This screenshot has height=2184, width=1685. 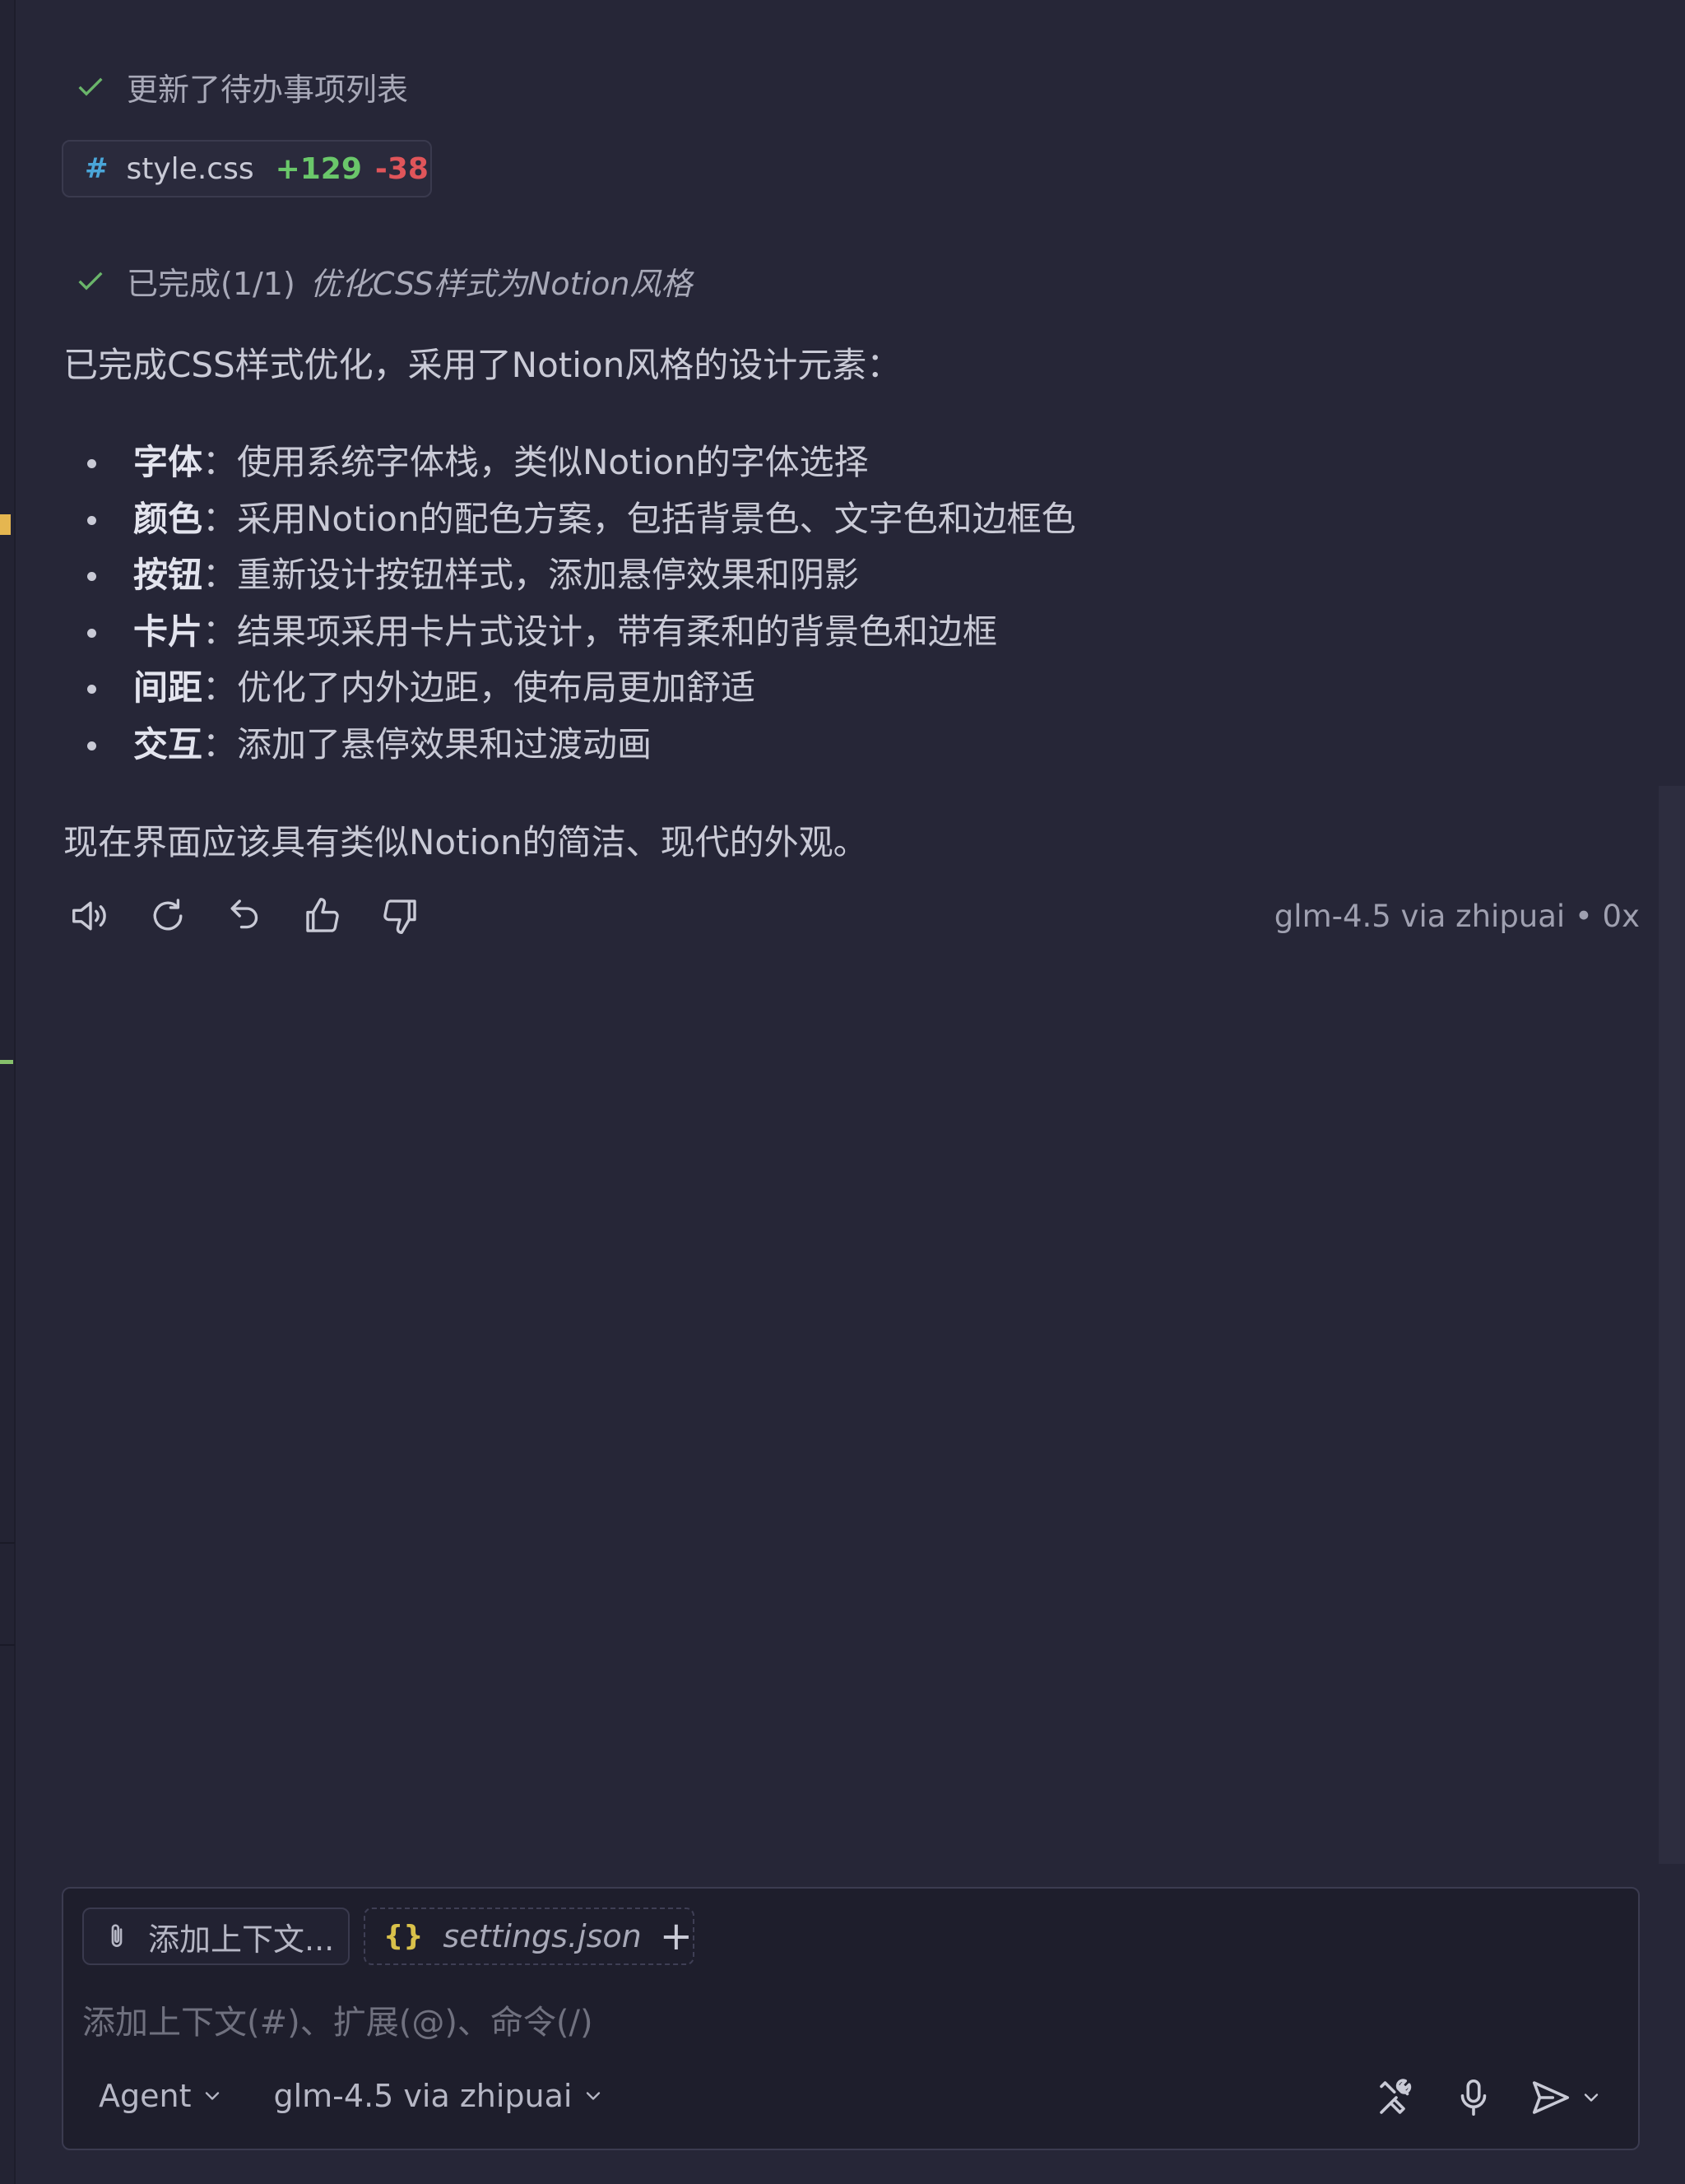 What do you see at coordinates (423, 2096) in the screenshot?
I see `model-label: glm-4.5 via zhipuai` at bounding box center [423, 2096].